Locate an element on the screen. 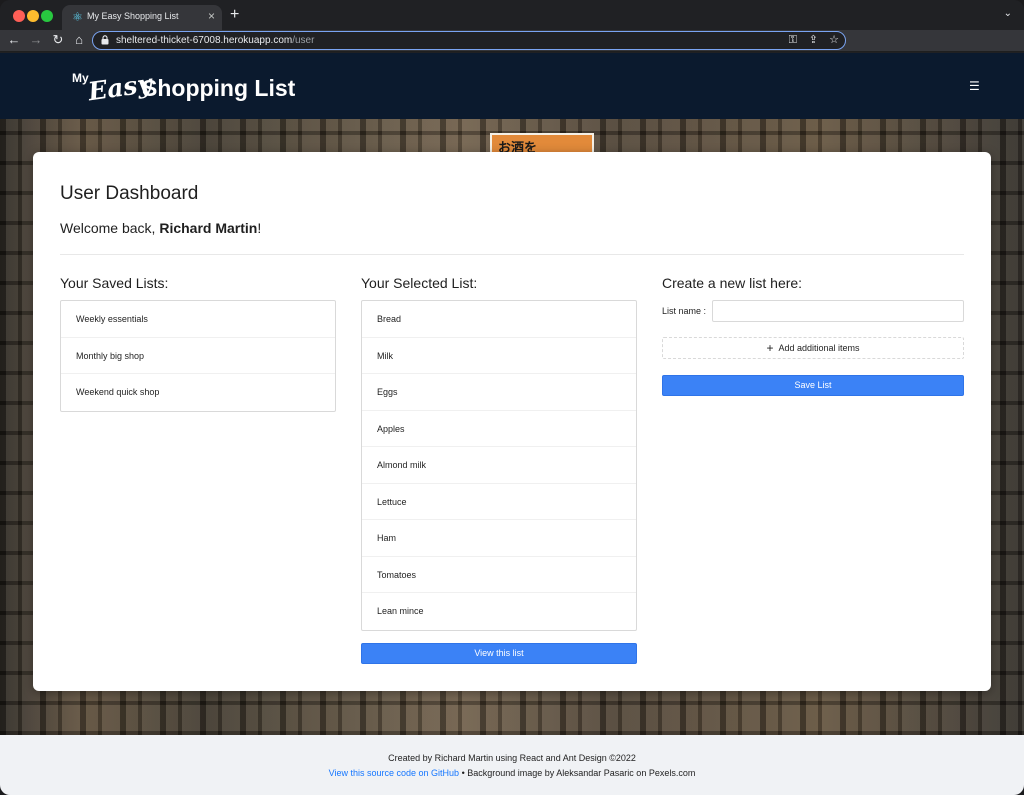 This screenshot has height=795, width=1024. url-path: /user is located at coordinates (303, 40).